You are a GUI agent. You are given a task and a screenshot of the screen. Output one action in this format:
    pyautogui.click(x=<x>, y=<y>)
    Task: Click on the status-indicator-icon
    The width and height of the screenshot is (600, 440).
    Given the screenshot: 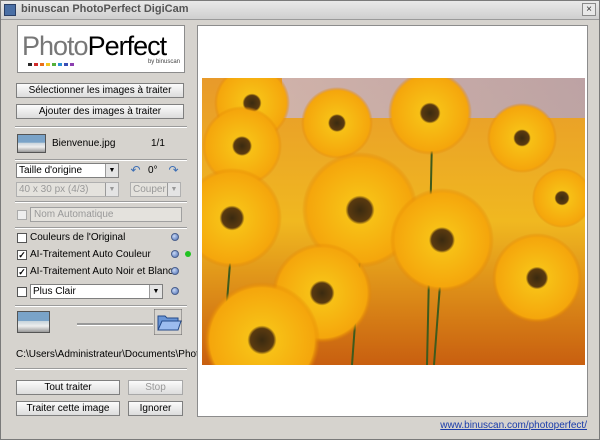 What is the action you would take?
    pyautogui.click(x=188, y=254)
    